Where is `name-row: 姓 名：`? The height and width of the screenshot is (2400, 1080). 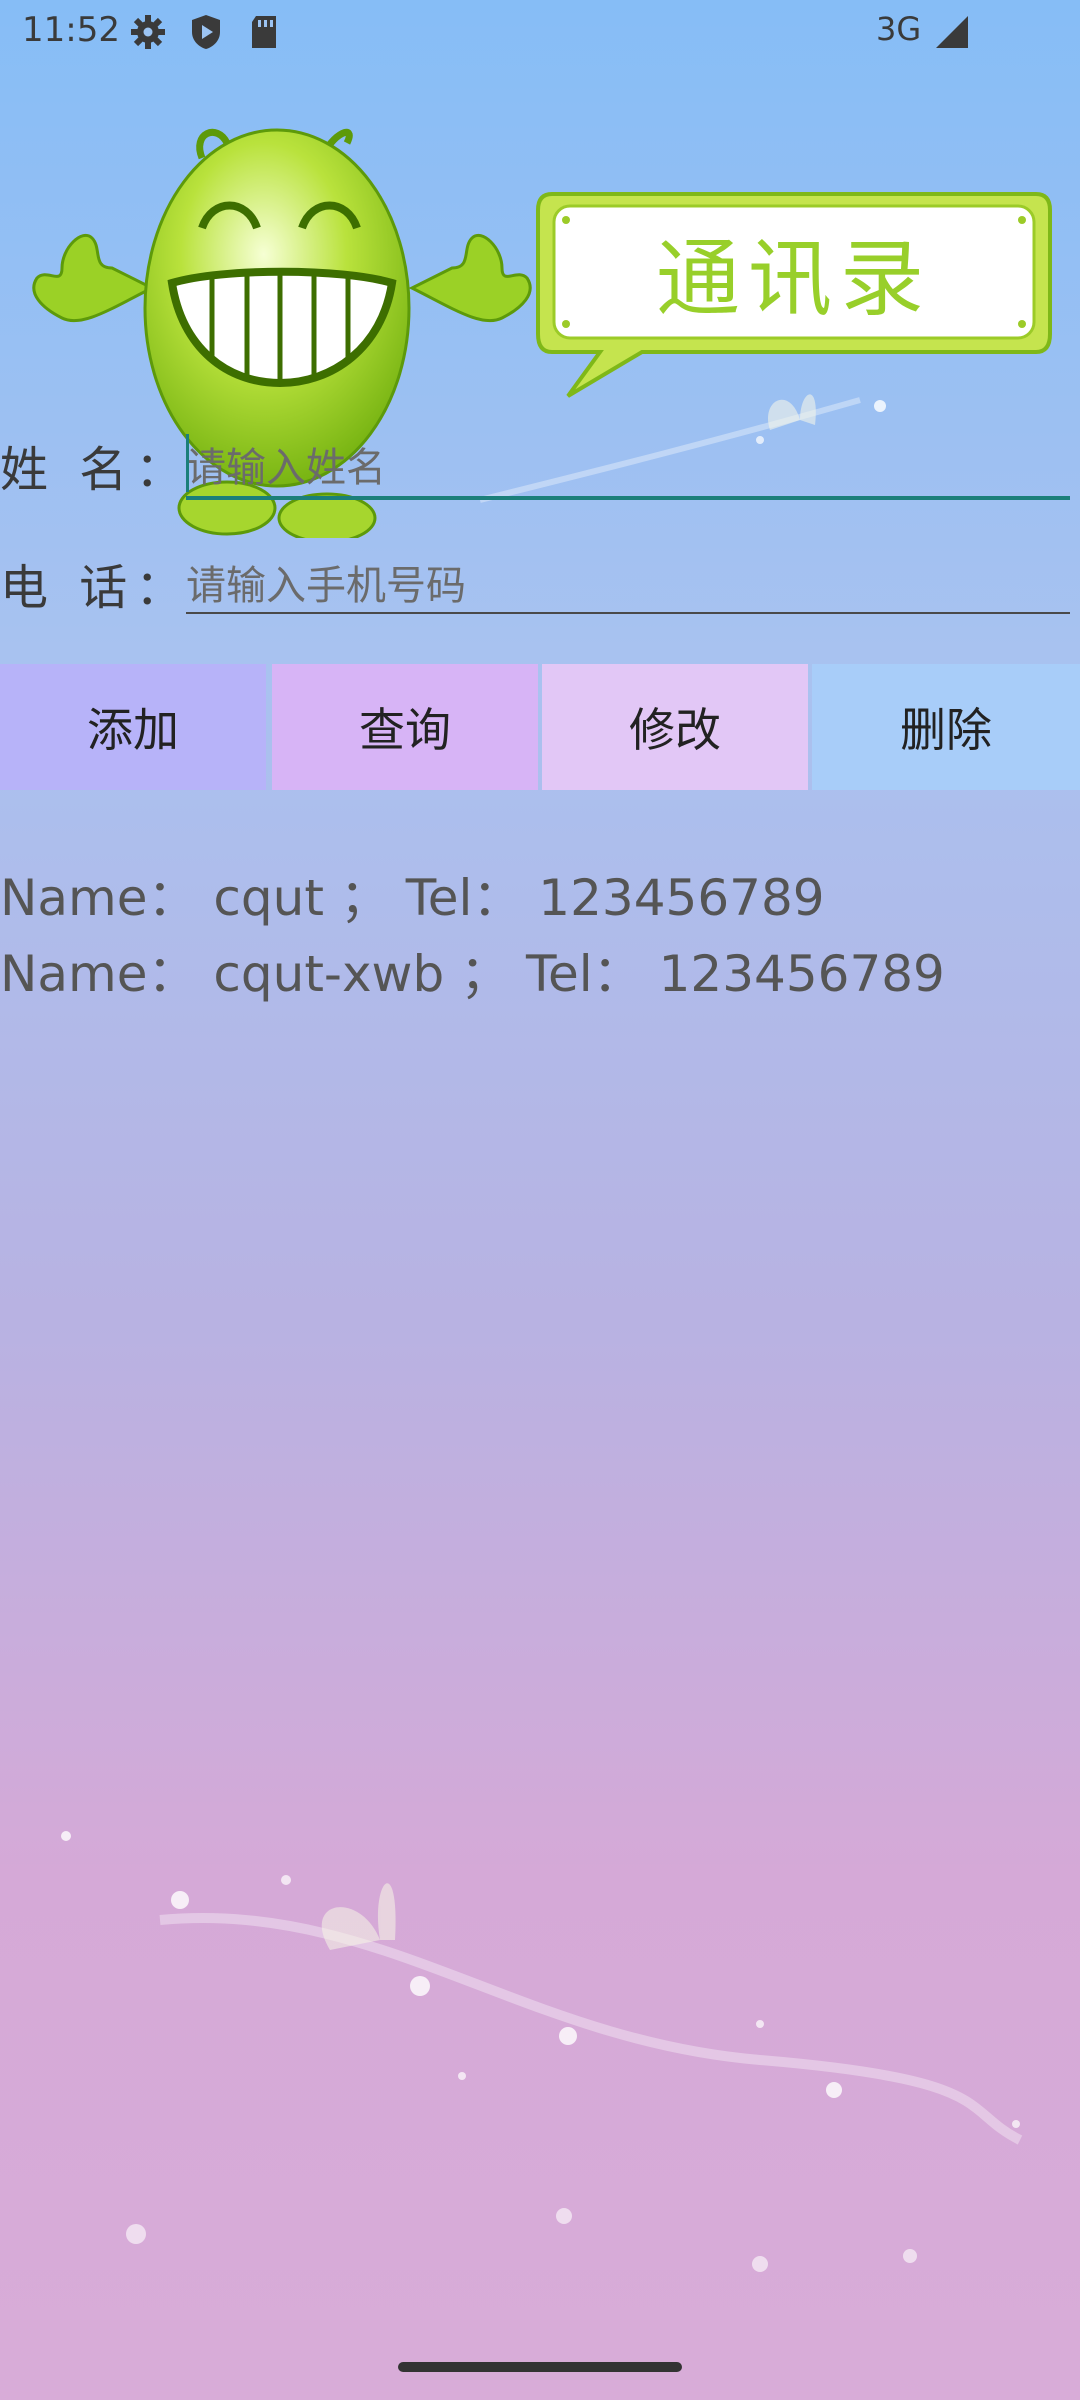
name-row: 姓 名： is located at coordinates (540, 470).